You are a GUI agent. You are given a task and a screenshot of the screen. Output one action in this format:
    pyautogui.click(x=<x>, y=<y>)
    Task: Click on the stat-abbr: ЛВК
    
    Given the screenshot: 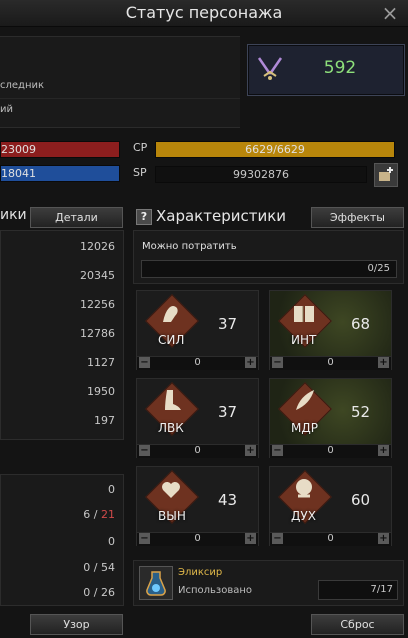 What is the action you would take?
    pyautogui.click(x=171, y=428)
    